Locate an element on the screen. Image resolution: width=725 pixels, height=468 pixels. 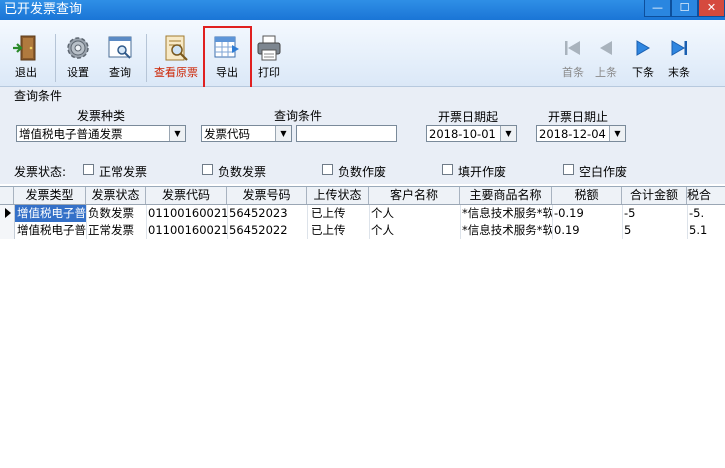
gear-icon is located at coordinates (78, 48).